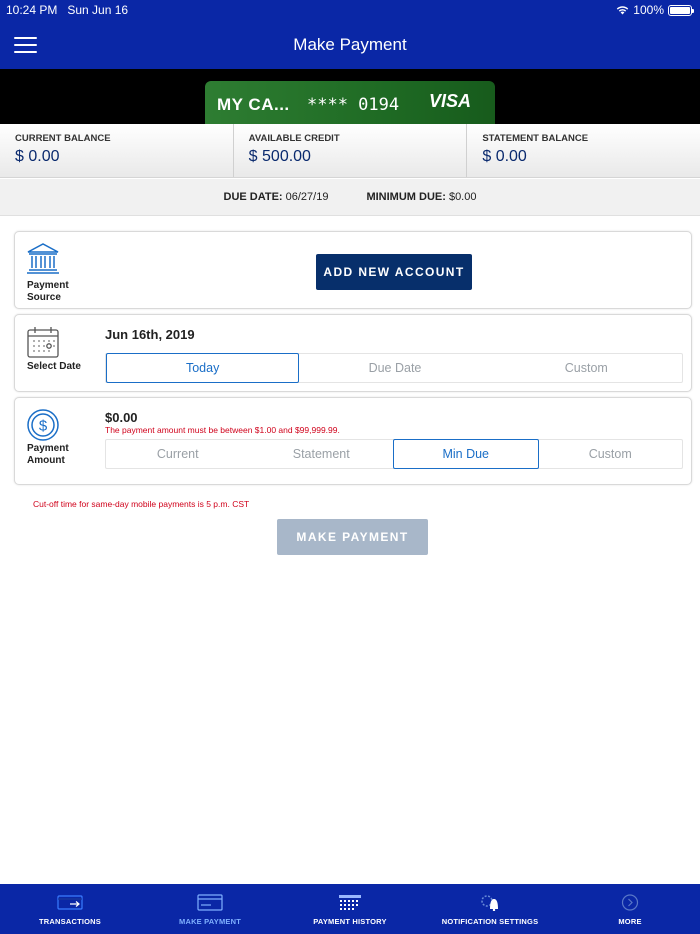 This screenshot has width=700, height=934. I want to click on amount-option-min-due: Min Due, so click(466, 454).